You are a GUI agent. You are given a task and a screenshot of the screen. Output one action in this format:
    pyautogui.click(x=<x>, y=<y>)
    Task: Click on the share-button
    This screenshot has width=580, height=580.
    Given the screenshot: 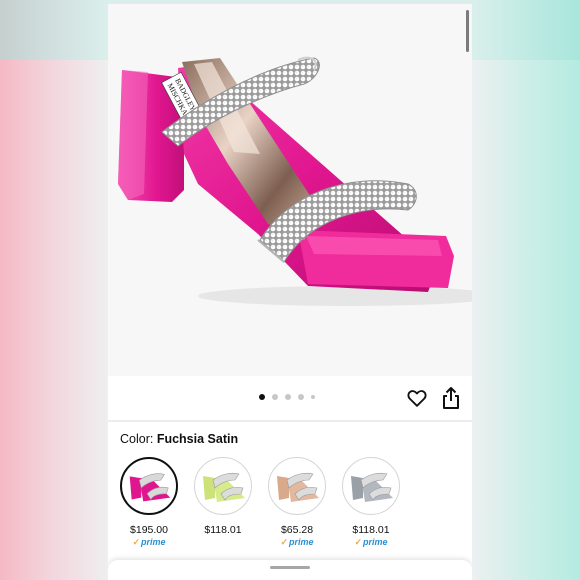 What is the action you would take?
    pyautogui.click(x=451, y=398)
    